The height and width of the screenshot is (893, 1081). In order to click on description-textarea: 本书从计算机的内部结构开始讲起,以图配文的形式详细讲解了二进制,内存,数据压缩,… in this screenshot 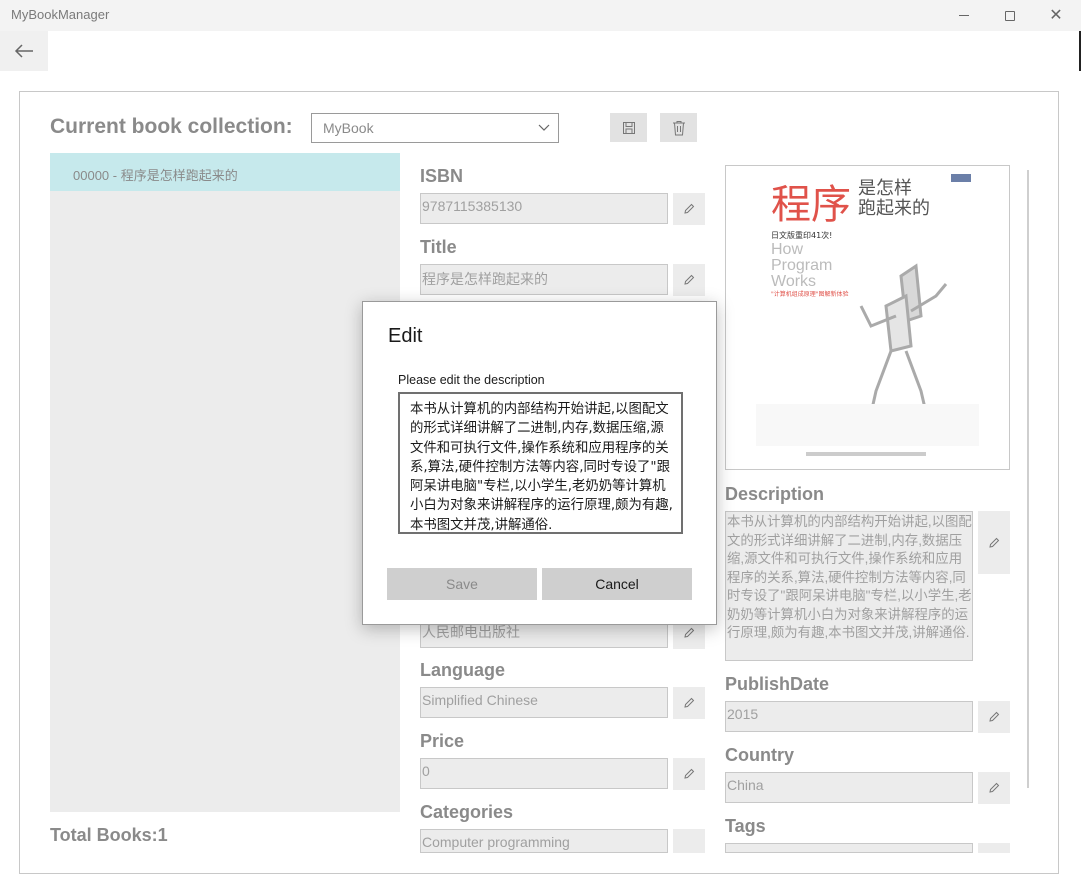, I will do `click(540, 463)`.